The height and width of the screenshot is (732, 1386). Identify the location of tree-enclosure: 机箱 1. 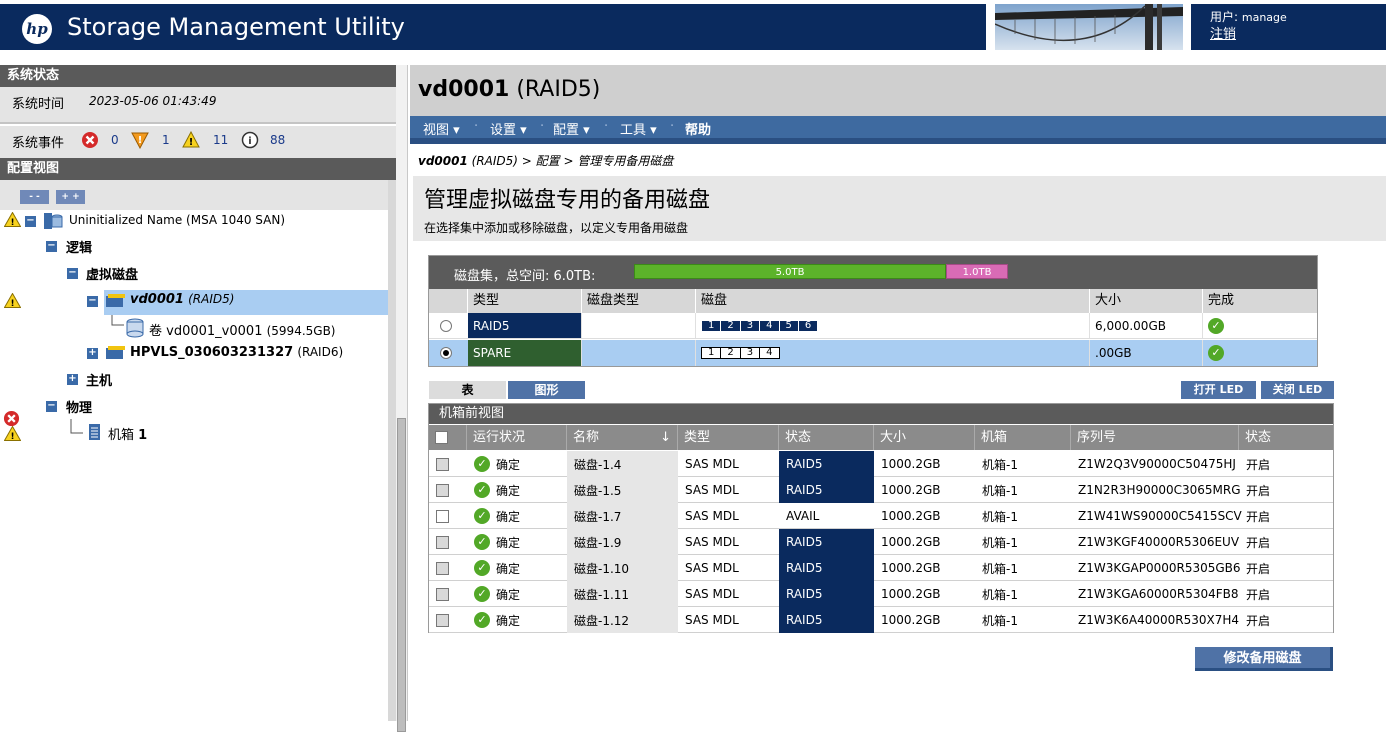
(127, 433).